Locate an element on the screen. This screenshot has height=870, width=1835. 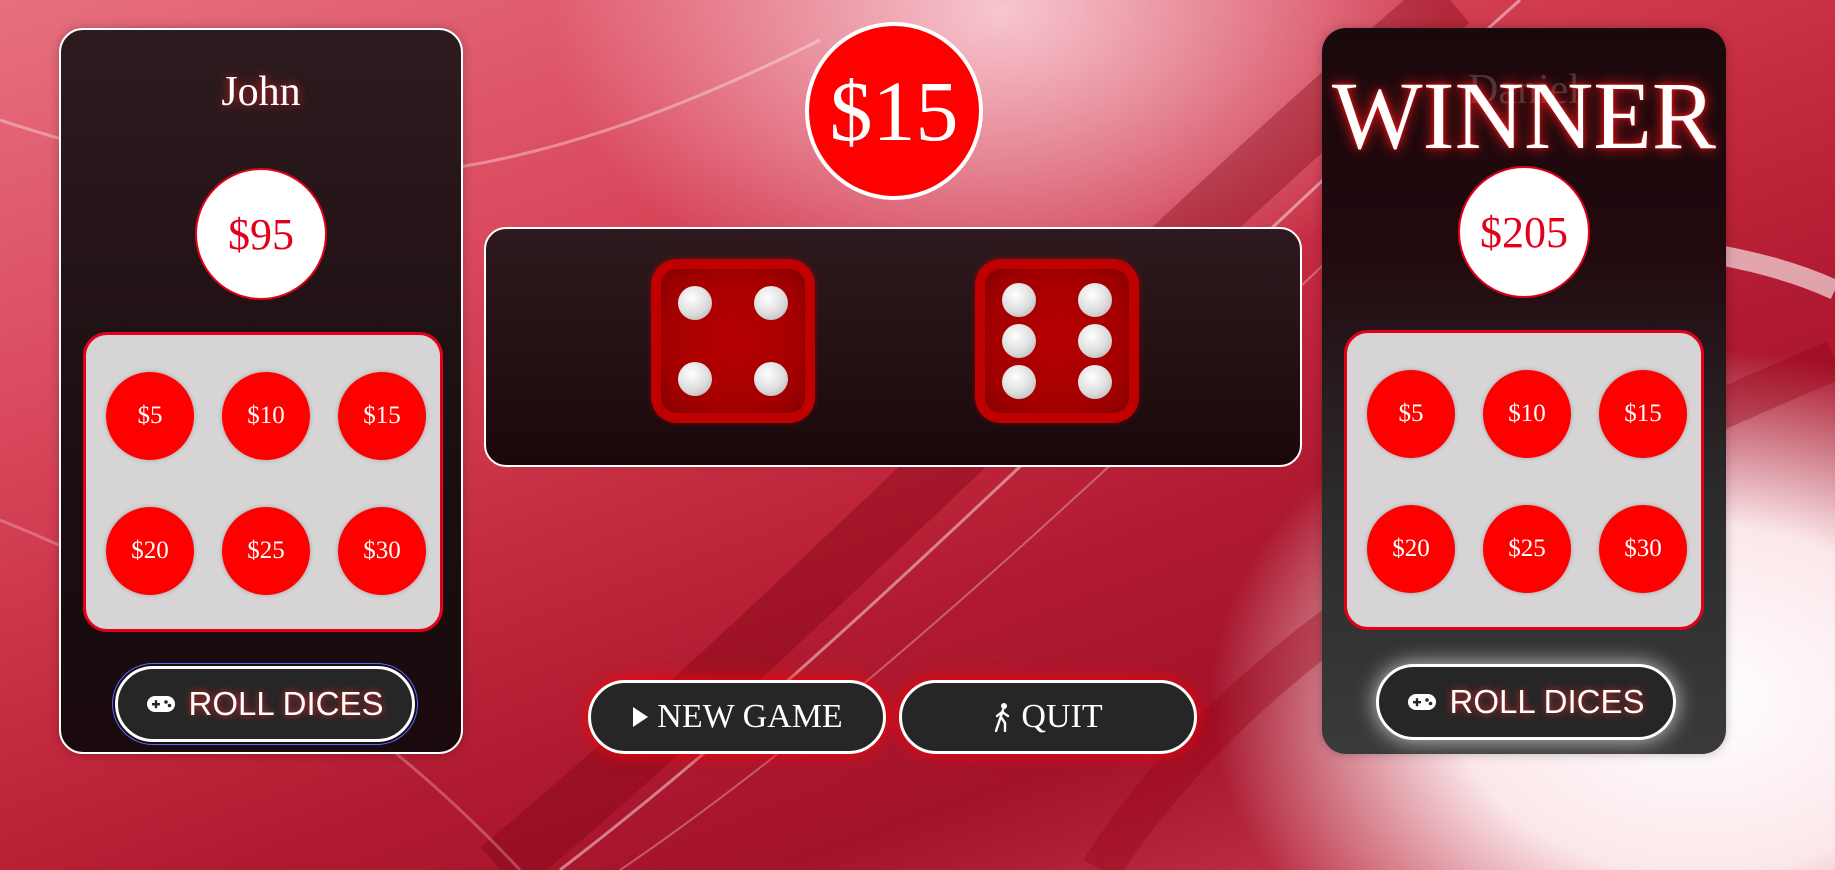
player-balance: $205 is located at coordinates (1524, 232).